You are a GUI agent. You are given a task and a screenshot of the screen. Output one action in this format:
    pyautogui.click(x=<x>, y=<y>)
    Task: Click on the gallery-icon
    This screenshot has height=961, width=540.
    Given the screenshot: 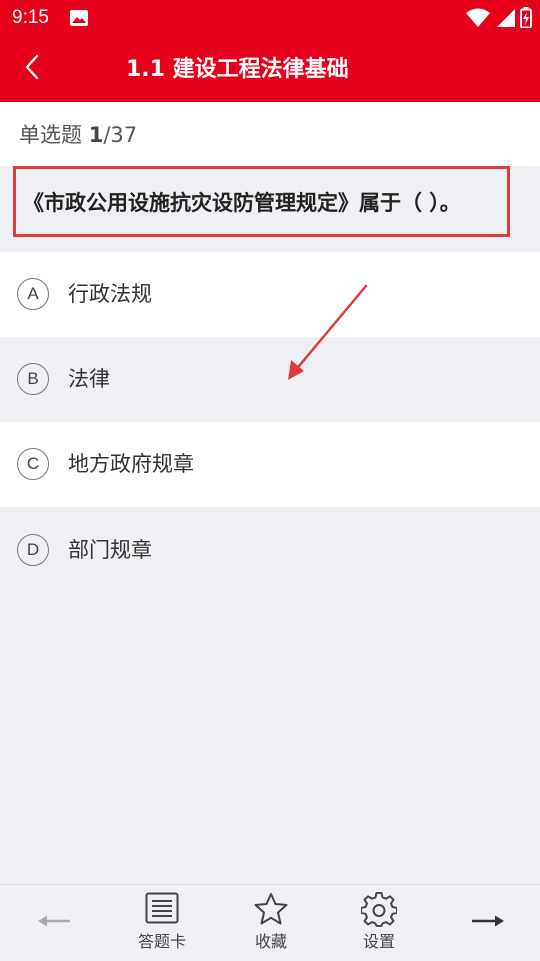 What is the action you would take?
    pyautogui.click(x=79, y=20)
    